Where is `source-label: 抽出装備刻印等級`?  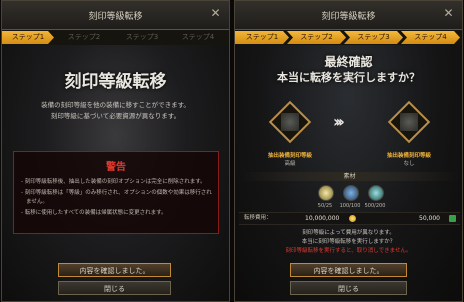
source-label: 抽出装備刻印等級 is located at coordinates (289, 156).